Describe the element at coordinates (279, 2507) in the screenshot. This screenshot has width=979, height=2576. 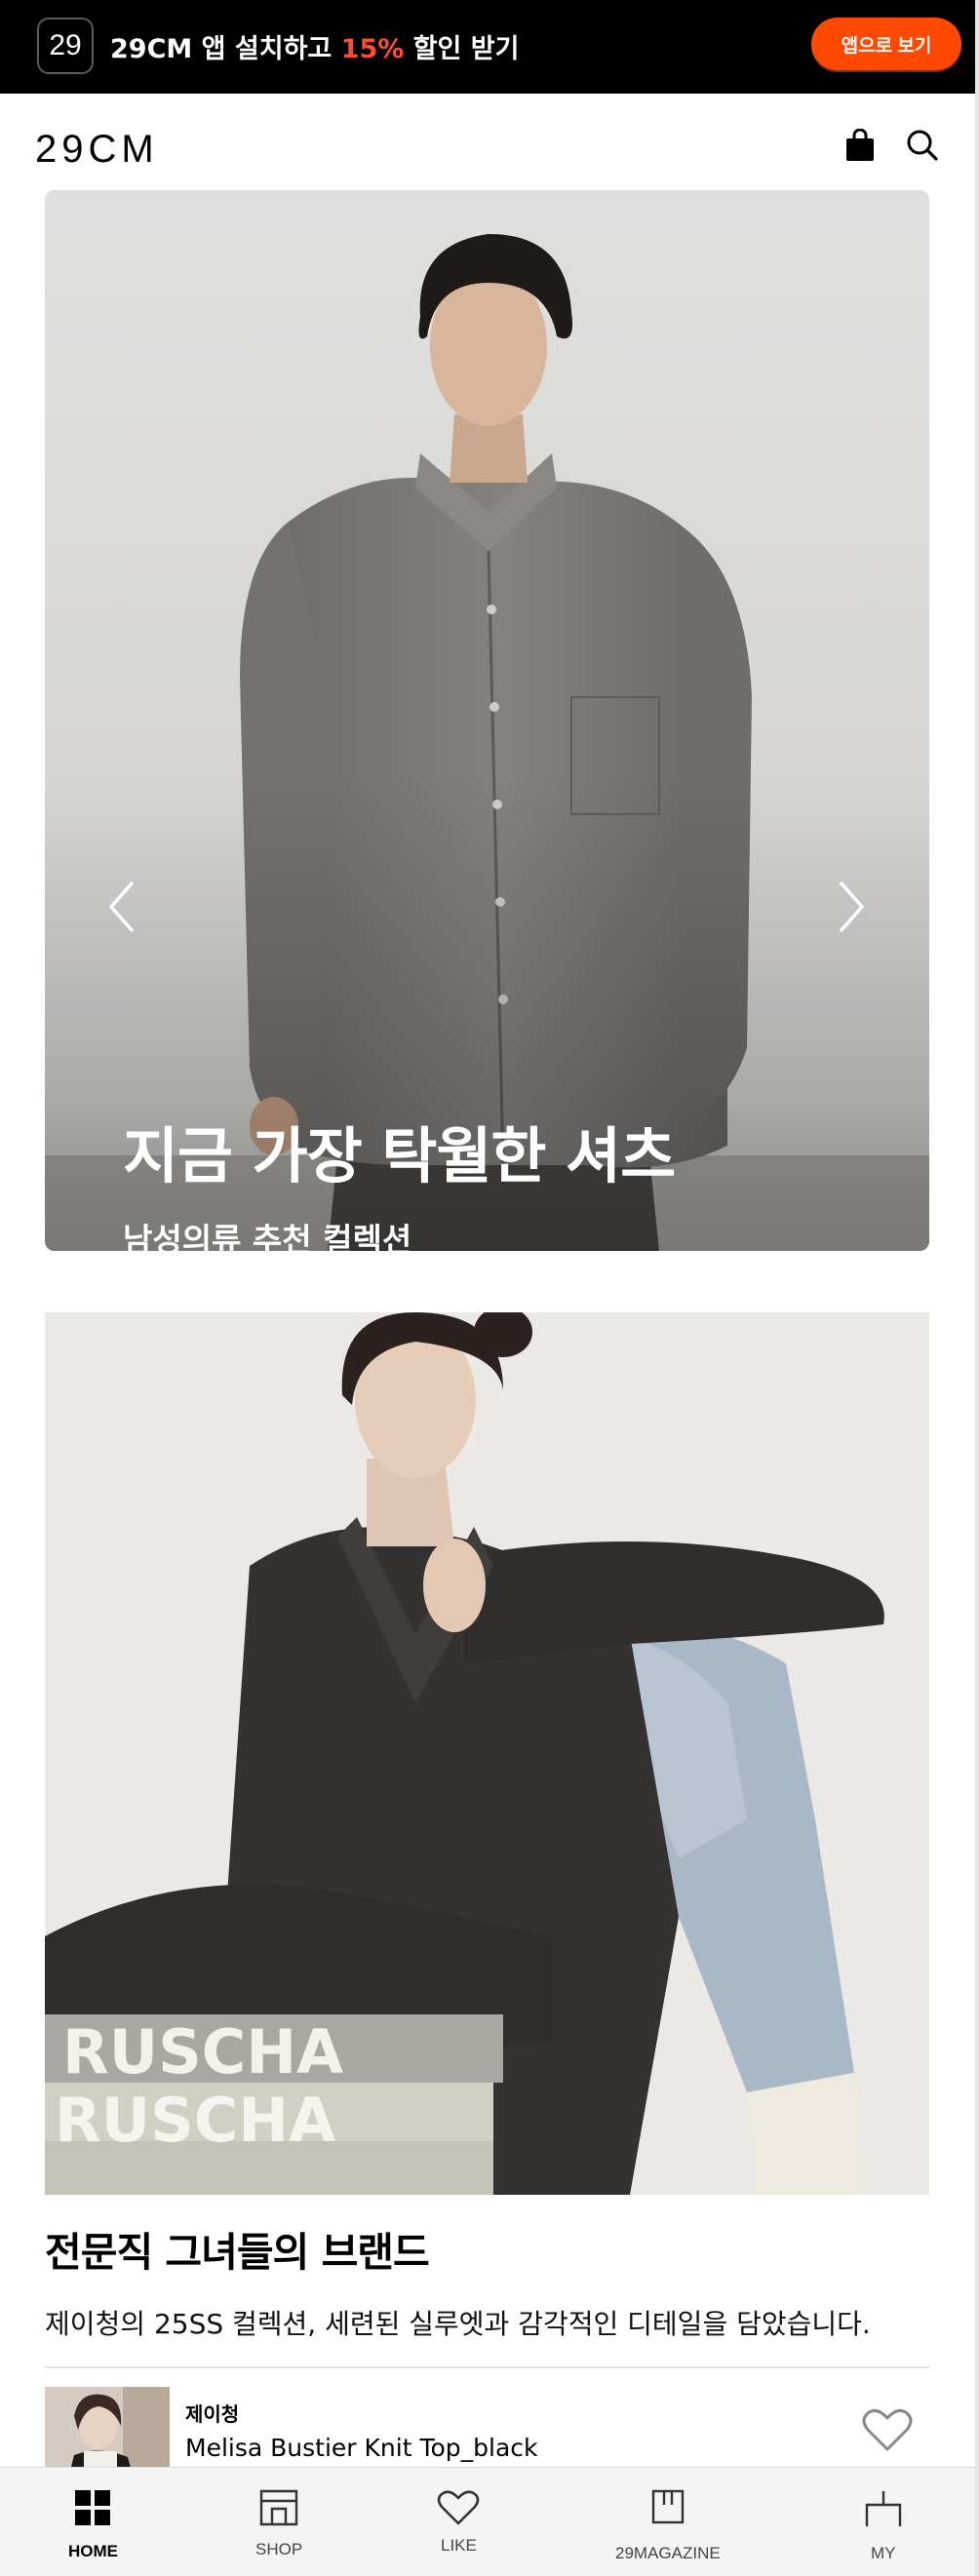
I see `shop-icon` at that location.